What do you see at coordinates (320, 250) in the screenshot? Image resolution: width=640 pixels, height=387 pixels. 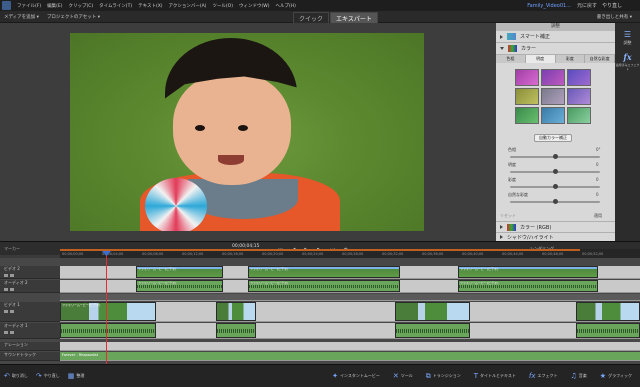 I see `work-area-bar` at bounding box center [320, 250].